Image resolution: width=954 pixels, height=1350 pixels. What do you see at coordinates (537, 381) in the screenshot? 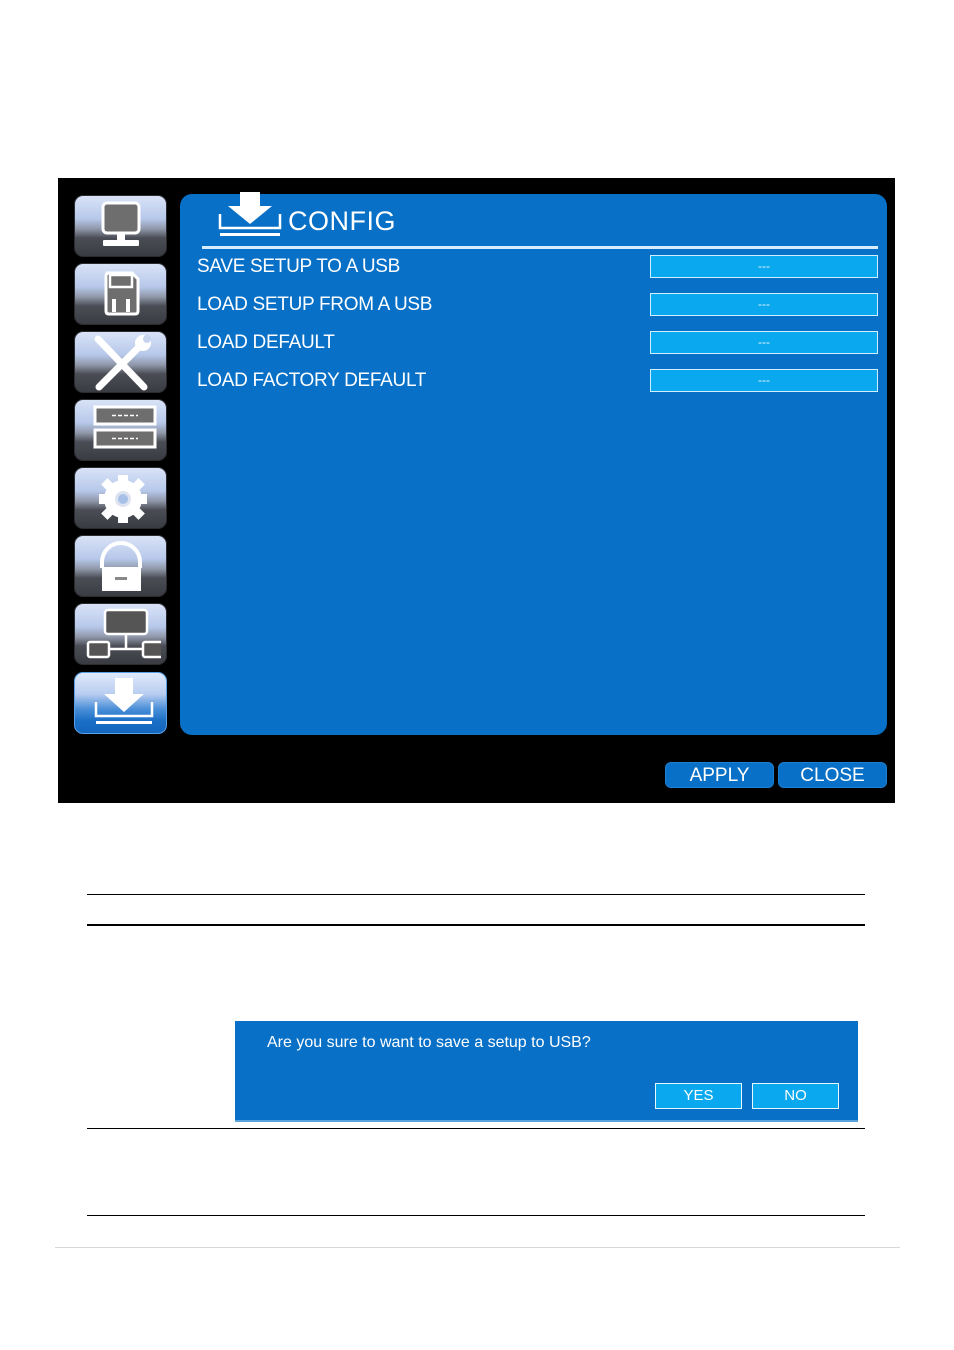
I see `row-load-factory-default: LOAD FACTORY DEFAULT ---` at bounding box center [537, 381].